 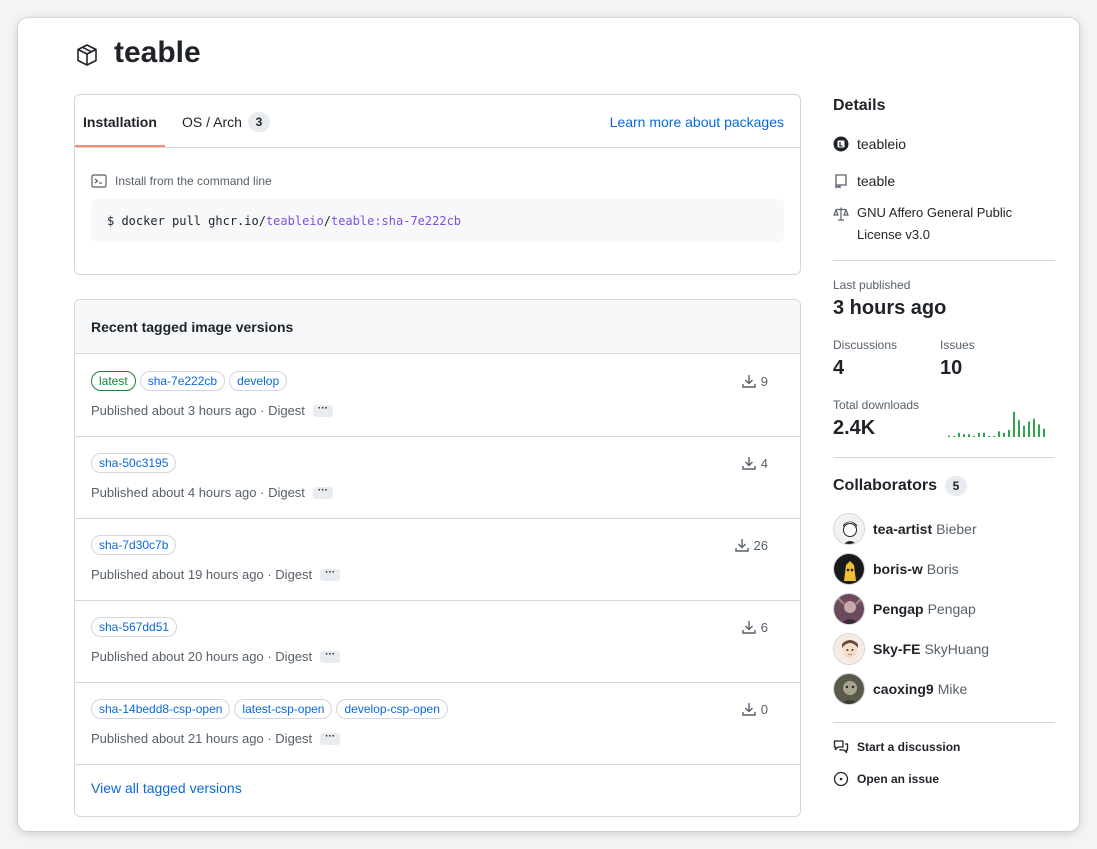 I want to click on collaborator-item: Pengap Pengap, so click(x=904, y=609).